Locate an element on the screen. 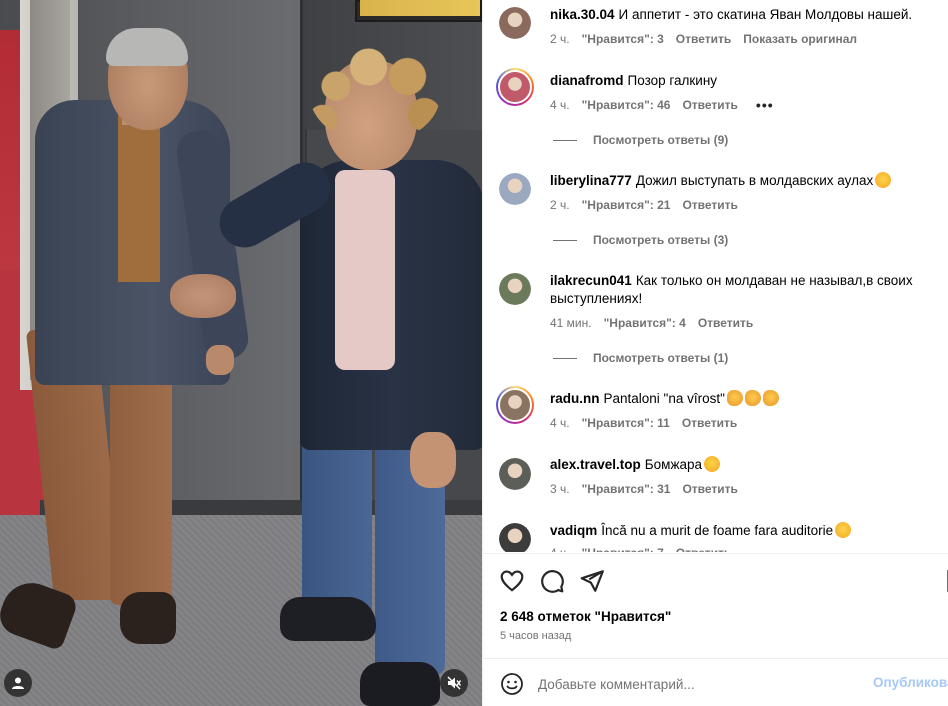 The height and width of the screenshot is (706, 948). comment-time: 3 ч. is located at coordinates (560, 489).